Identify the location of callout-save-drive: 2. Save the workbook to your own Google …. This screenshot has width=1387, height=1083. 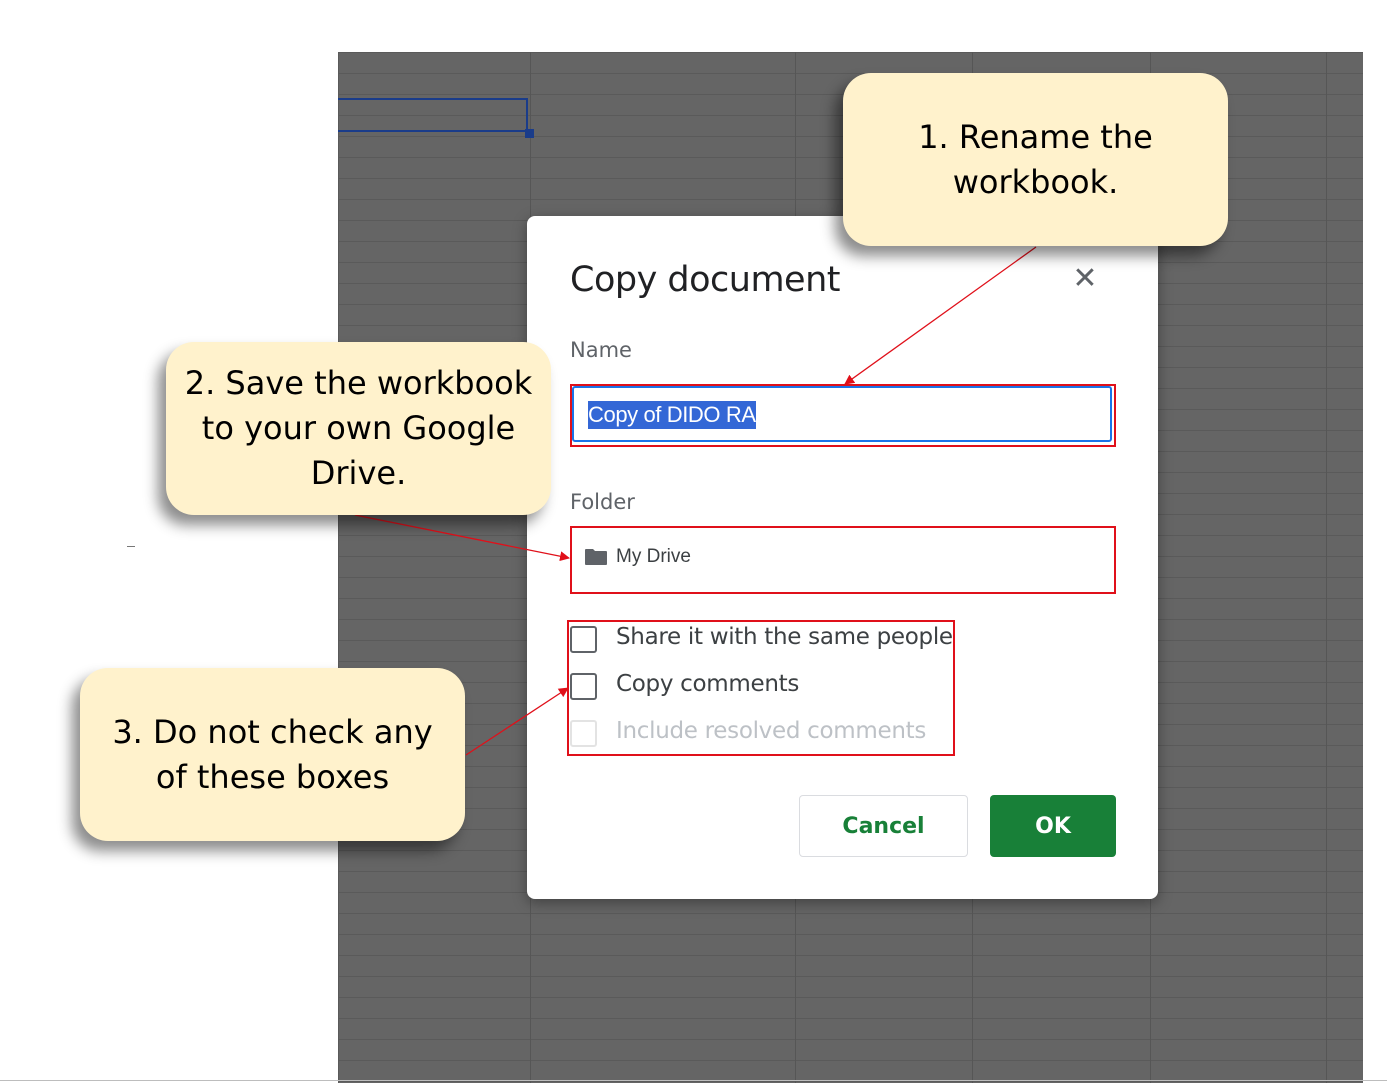
(358, 428).